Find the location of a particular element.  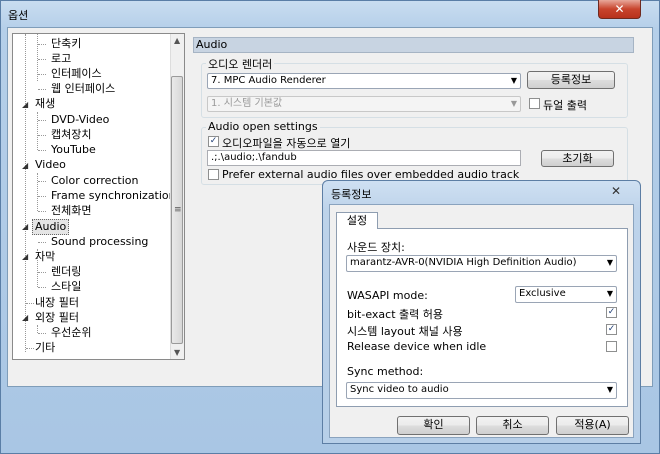

properties-button: 등록정보 is located at coordinates (571, 80).